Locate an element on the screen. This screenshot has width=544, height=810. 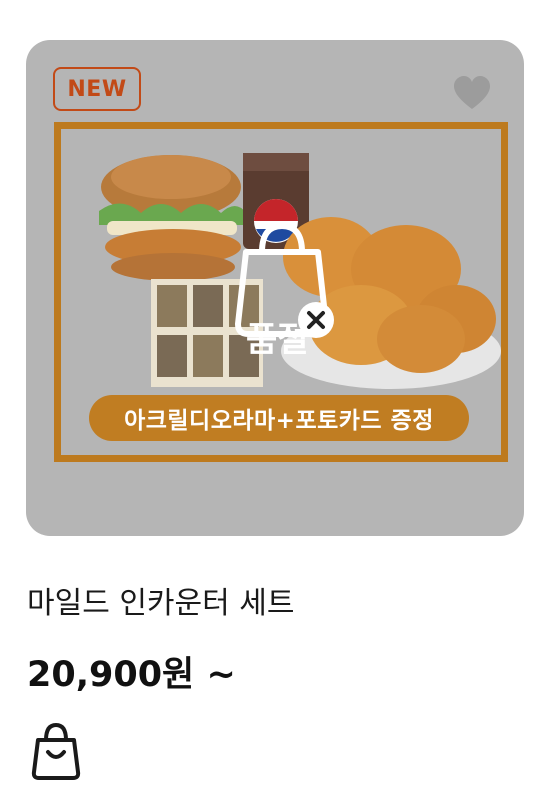
new-badge: NEW is located at coordinates (97, 89).